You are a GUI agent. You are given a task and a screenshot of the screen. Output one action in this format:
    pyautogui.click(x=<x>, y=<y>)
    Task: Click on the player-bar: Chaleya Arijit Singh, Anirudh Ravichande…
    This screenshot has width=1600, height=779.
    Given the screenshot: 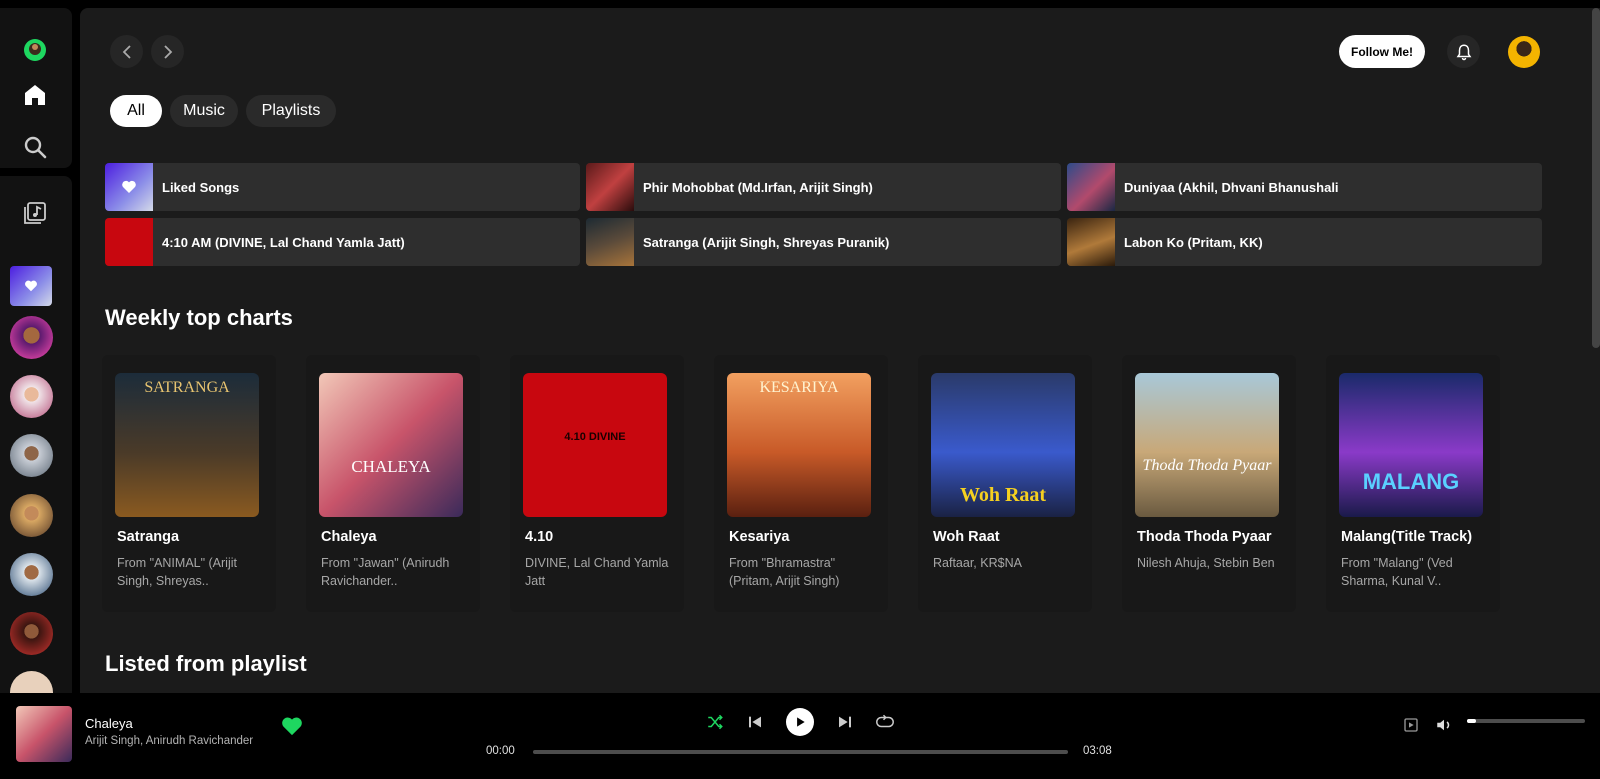 What is the action you would take?
    pyautogui.click(x=800, y=736)
    